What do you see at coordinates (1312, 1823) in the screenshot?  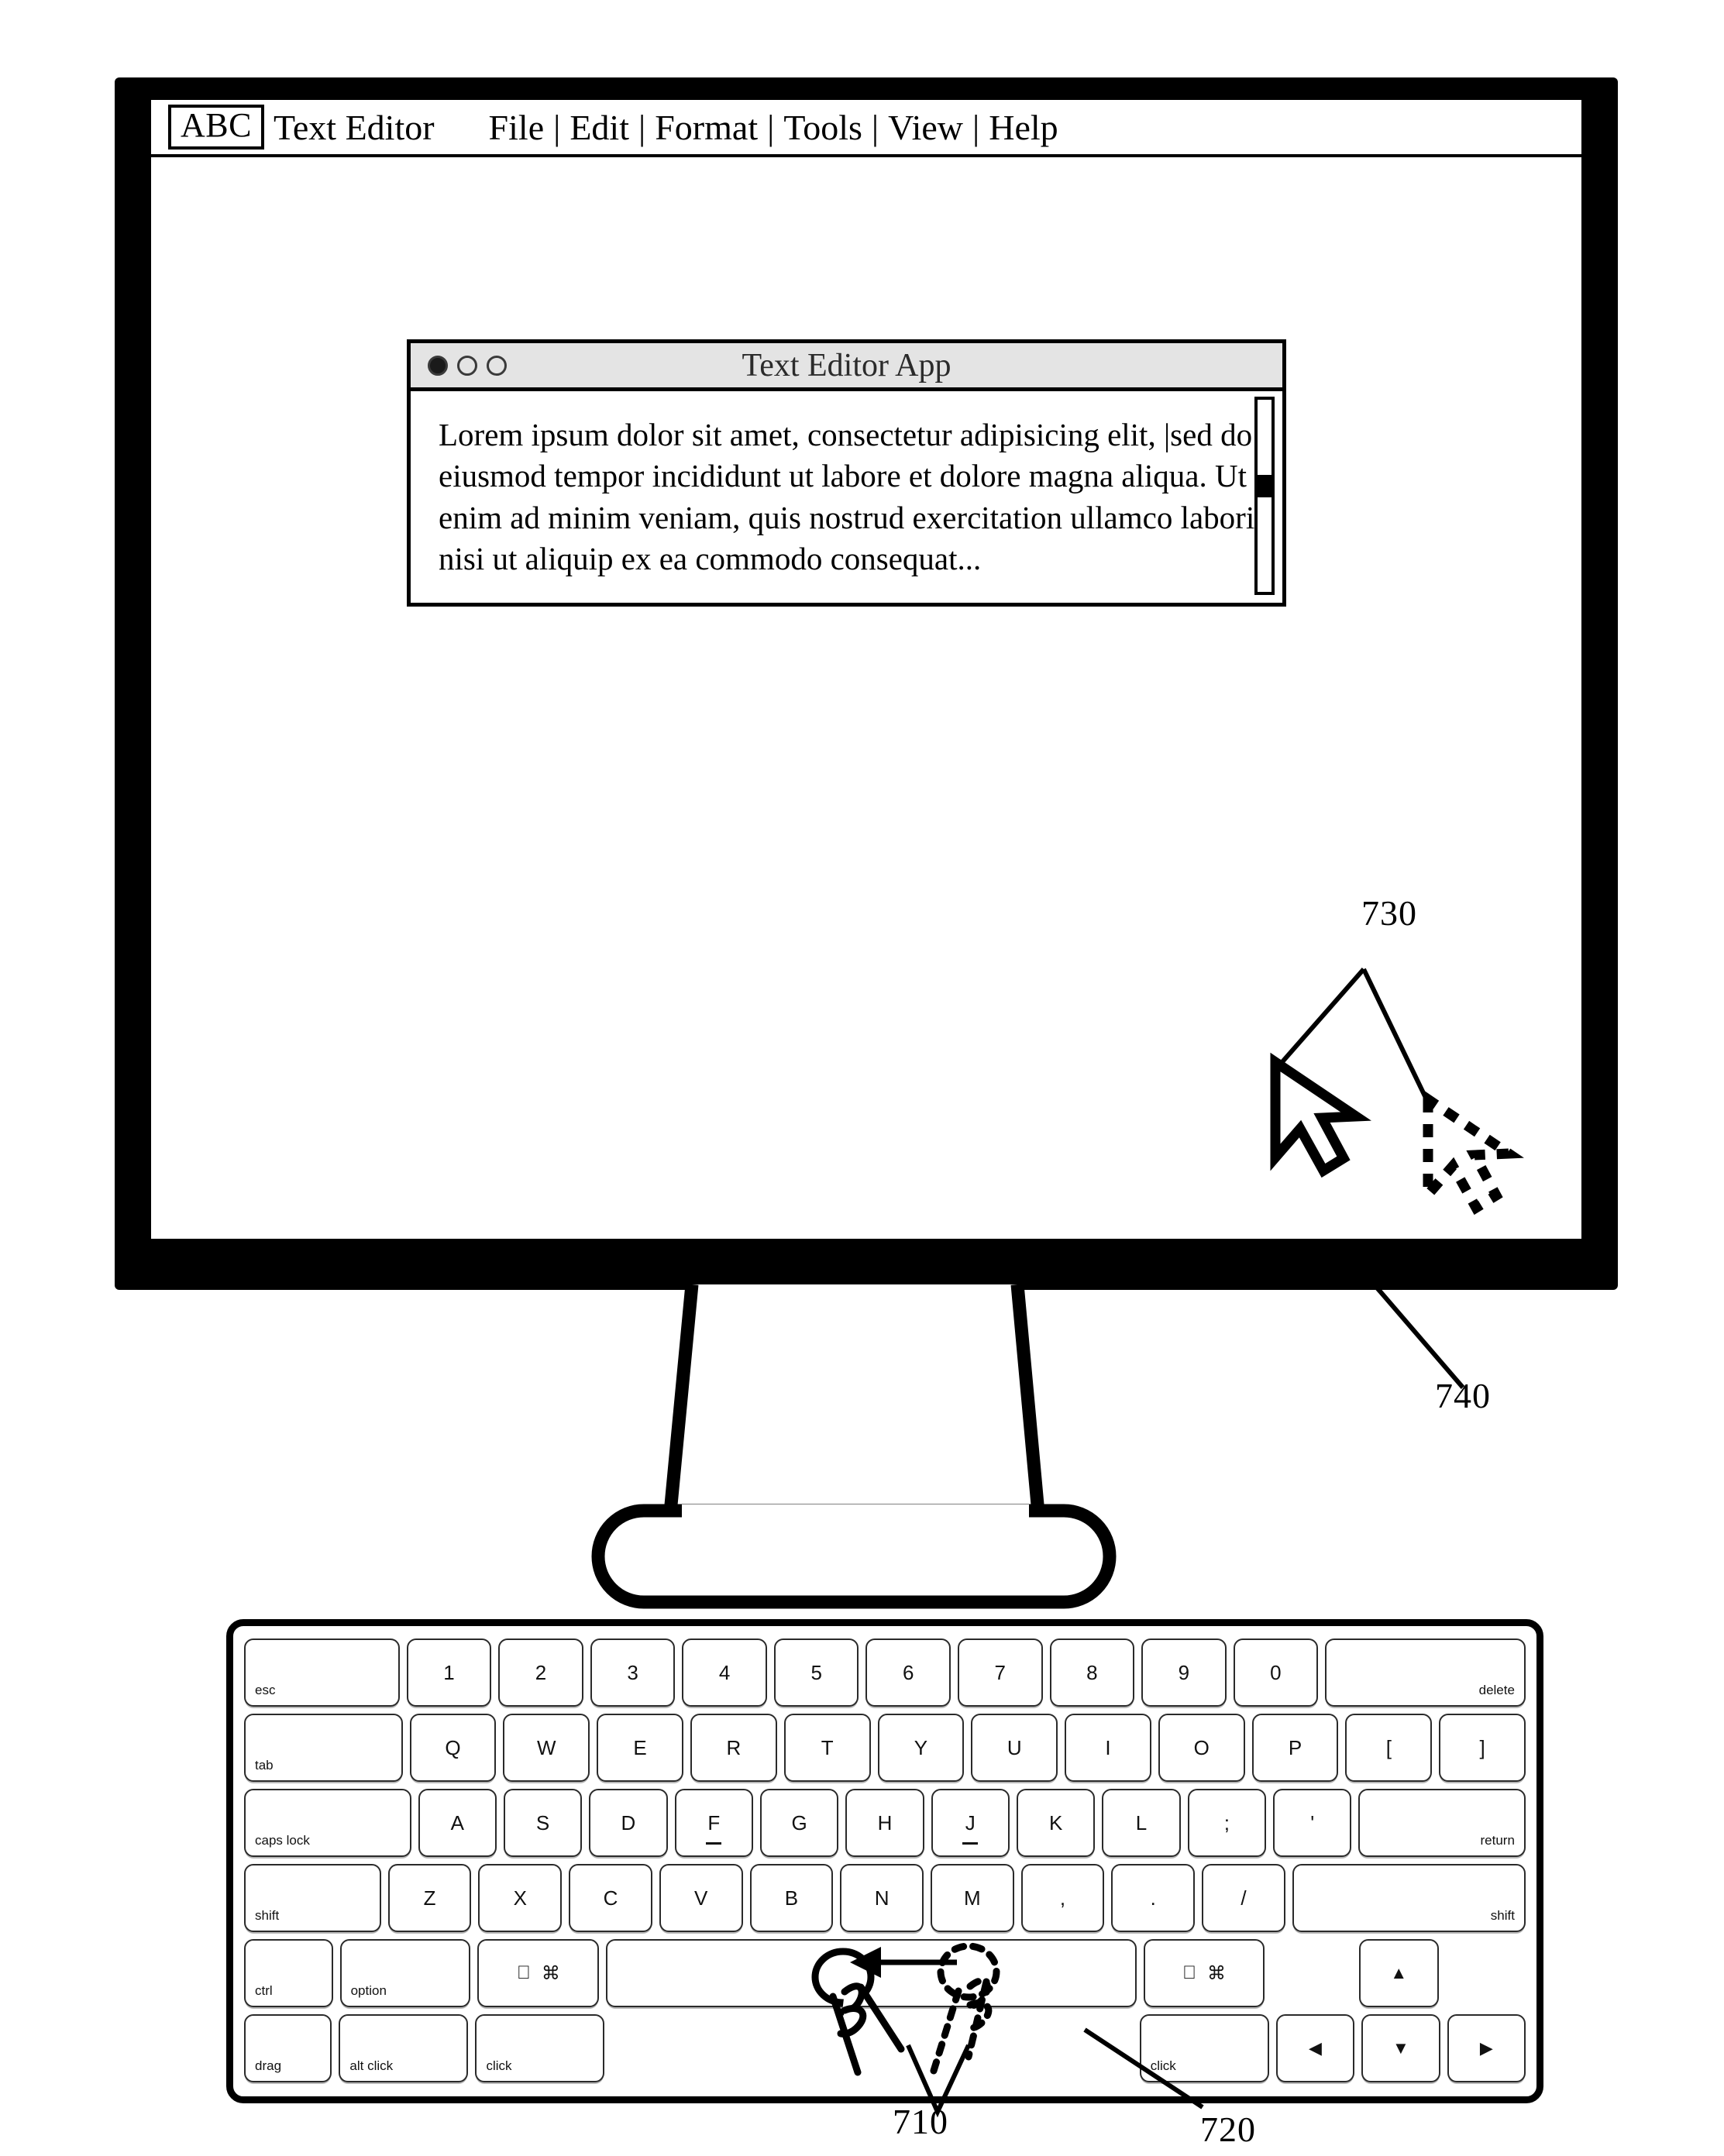 I see `key-apostrophe: '` at bounding box center [1312, 1823].